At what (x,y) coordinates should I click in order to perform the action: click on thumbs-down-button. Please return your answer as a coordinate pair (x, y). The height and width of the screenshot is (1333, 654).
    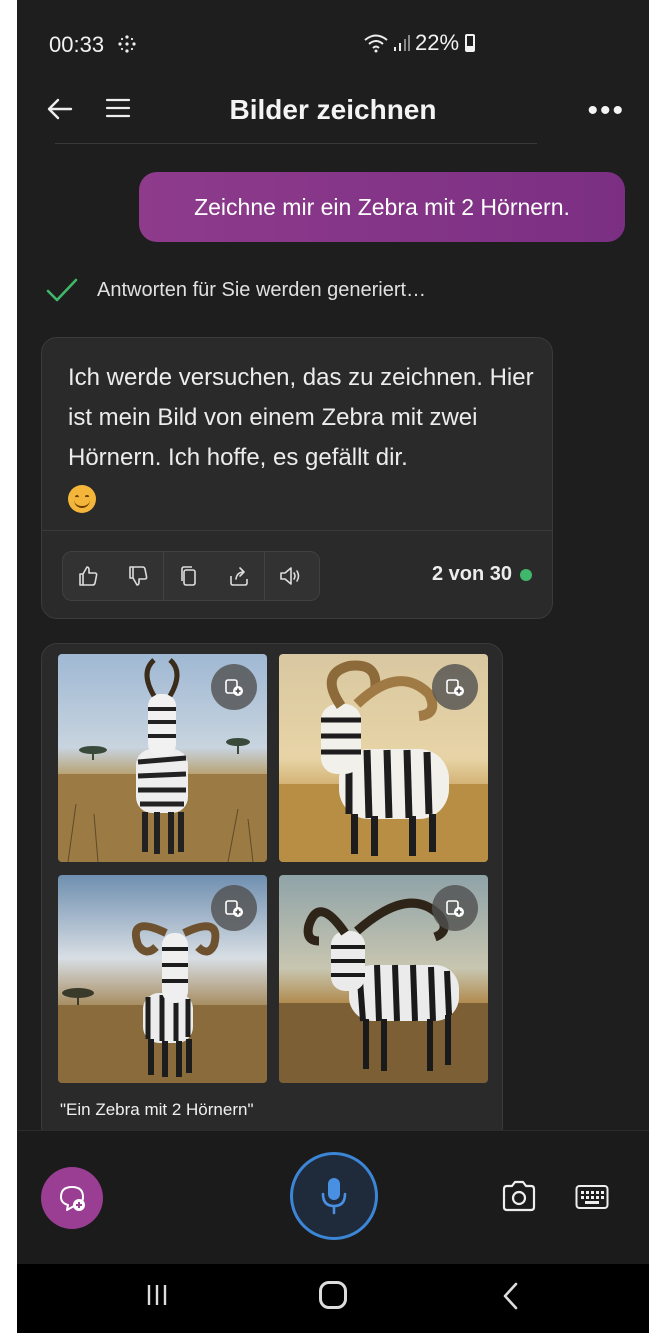
    Looking at the image, I should click on (138, 576).